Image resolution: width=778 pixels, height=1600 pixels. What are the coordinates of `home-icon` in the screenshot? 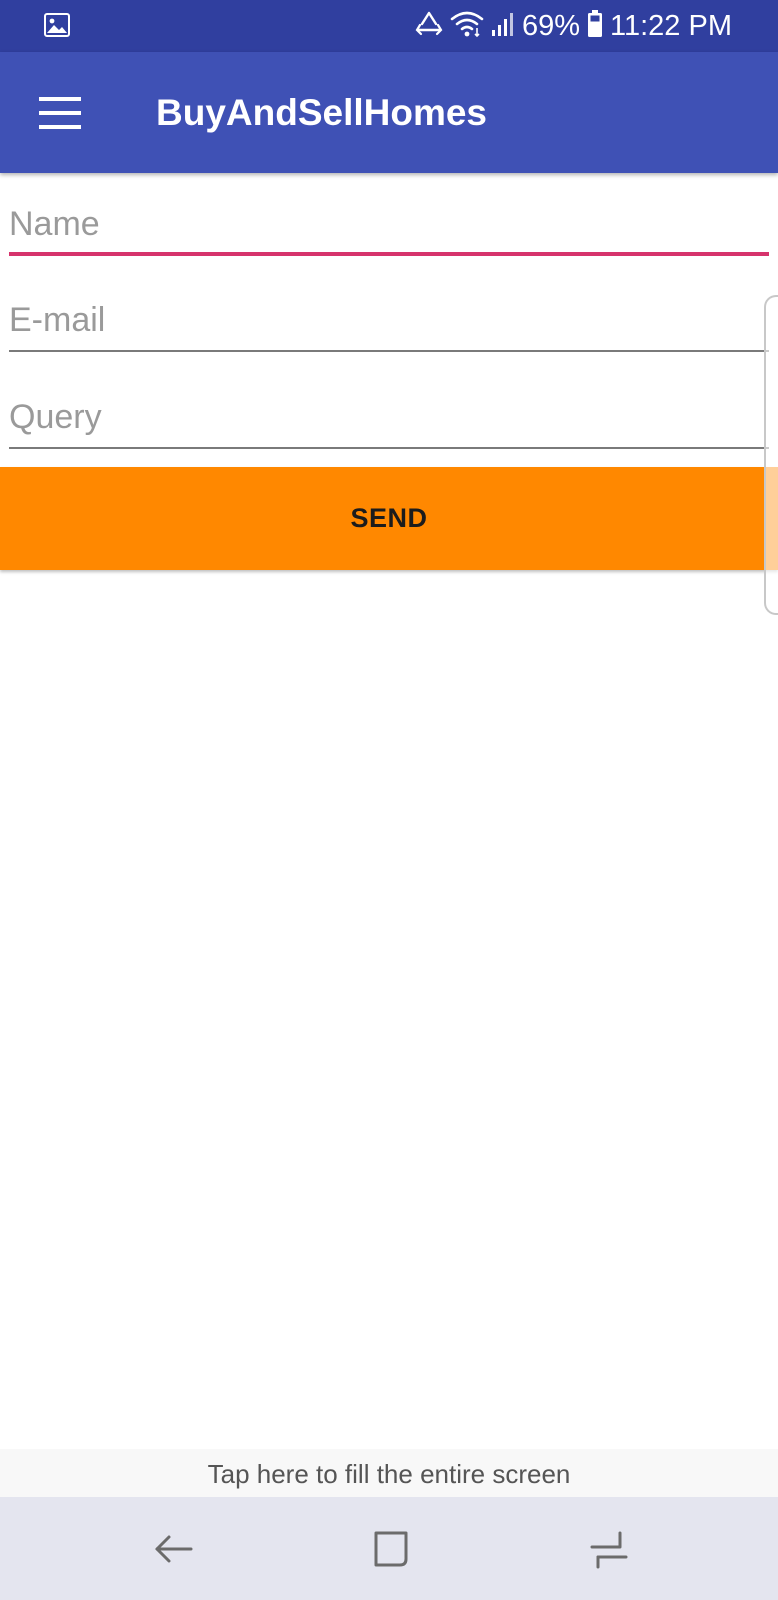 It's located at (391, 1549).